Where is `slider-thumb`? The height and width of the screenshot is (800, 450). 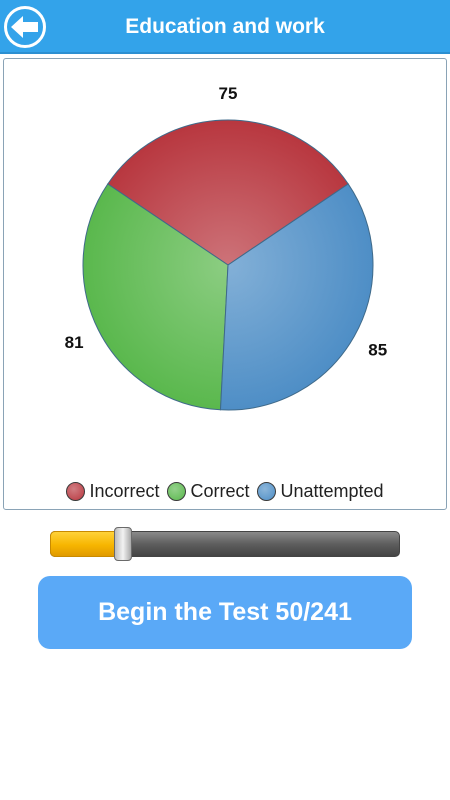 slider-thumb is located at coordinates (123, 544).